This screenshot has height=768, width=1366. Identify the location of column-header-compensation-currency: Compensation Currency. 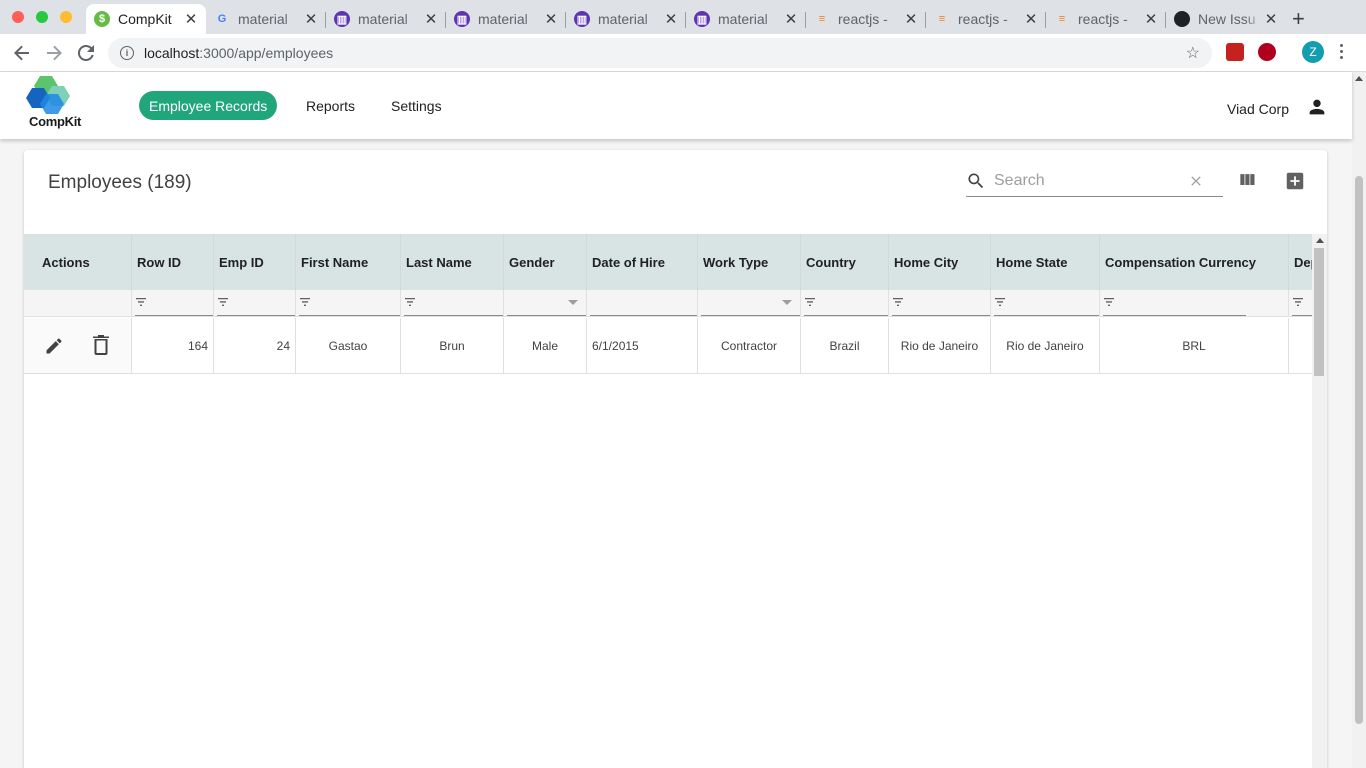
(1194, 262).